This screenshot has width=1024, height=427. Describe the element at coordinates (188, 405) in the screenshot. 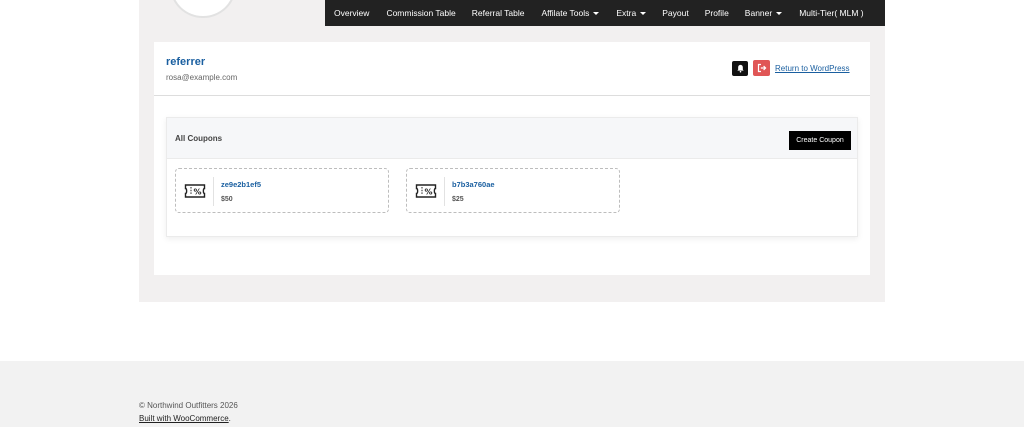

I see `copyright-text: © Northwind Outfitters 2026` at that location.